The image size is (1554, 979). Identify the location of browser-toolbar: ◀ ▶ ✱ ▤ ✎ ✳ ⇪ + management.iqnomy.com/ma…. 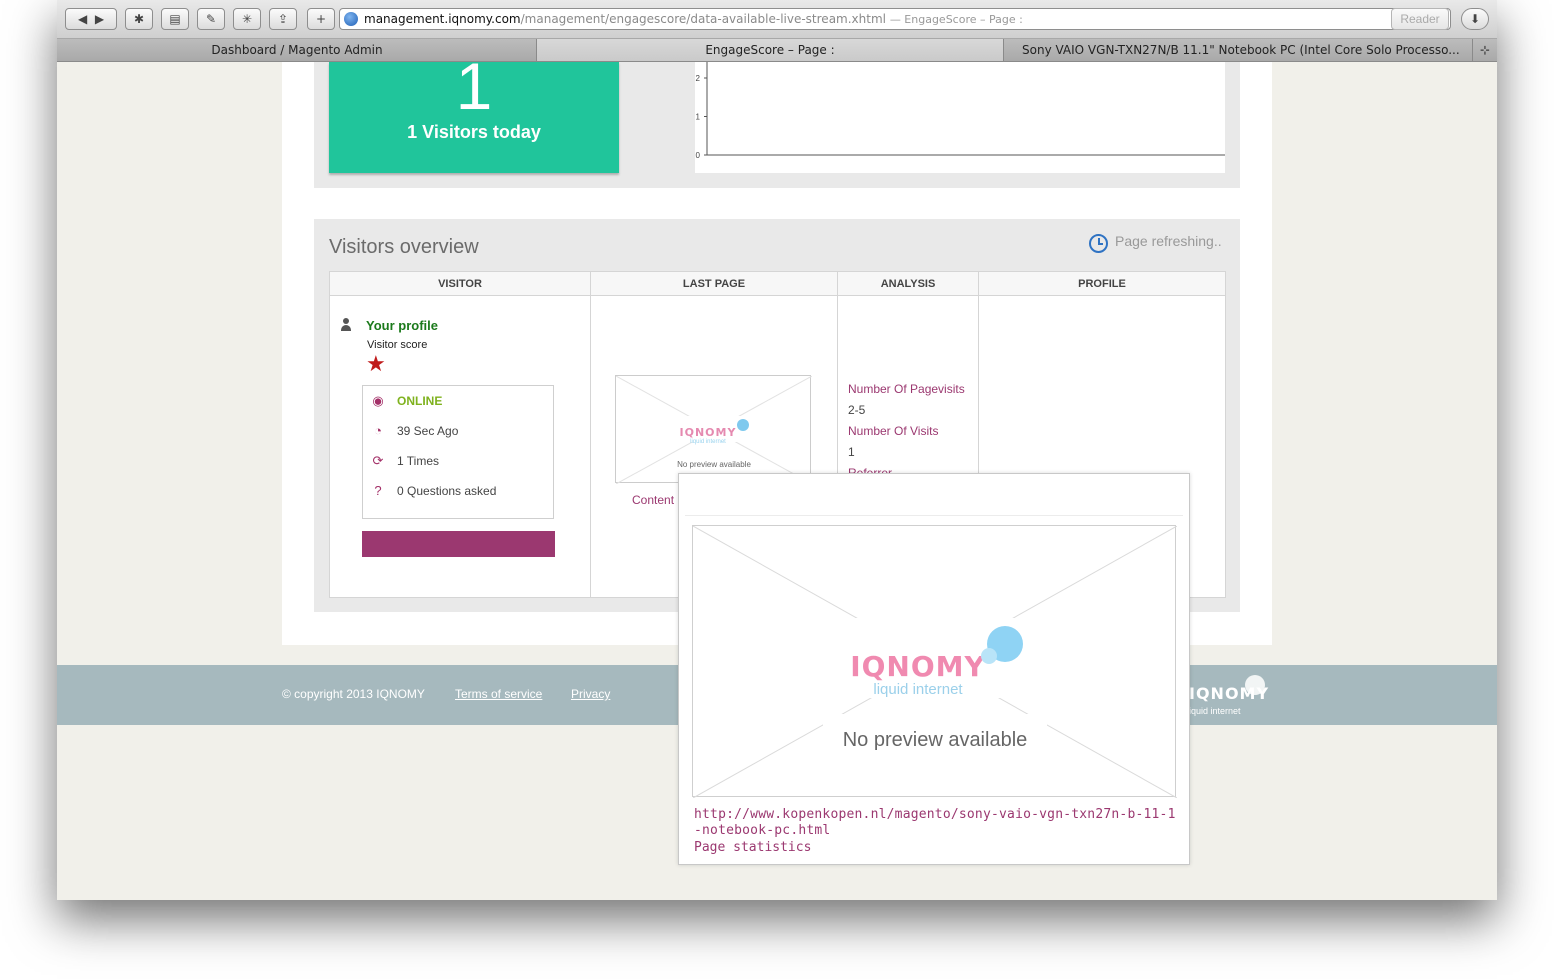
(777, 19).